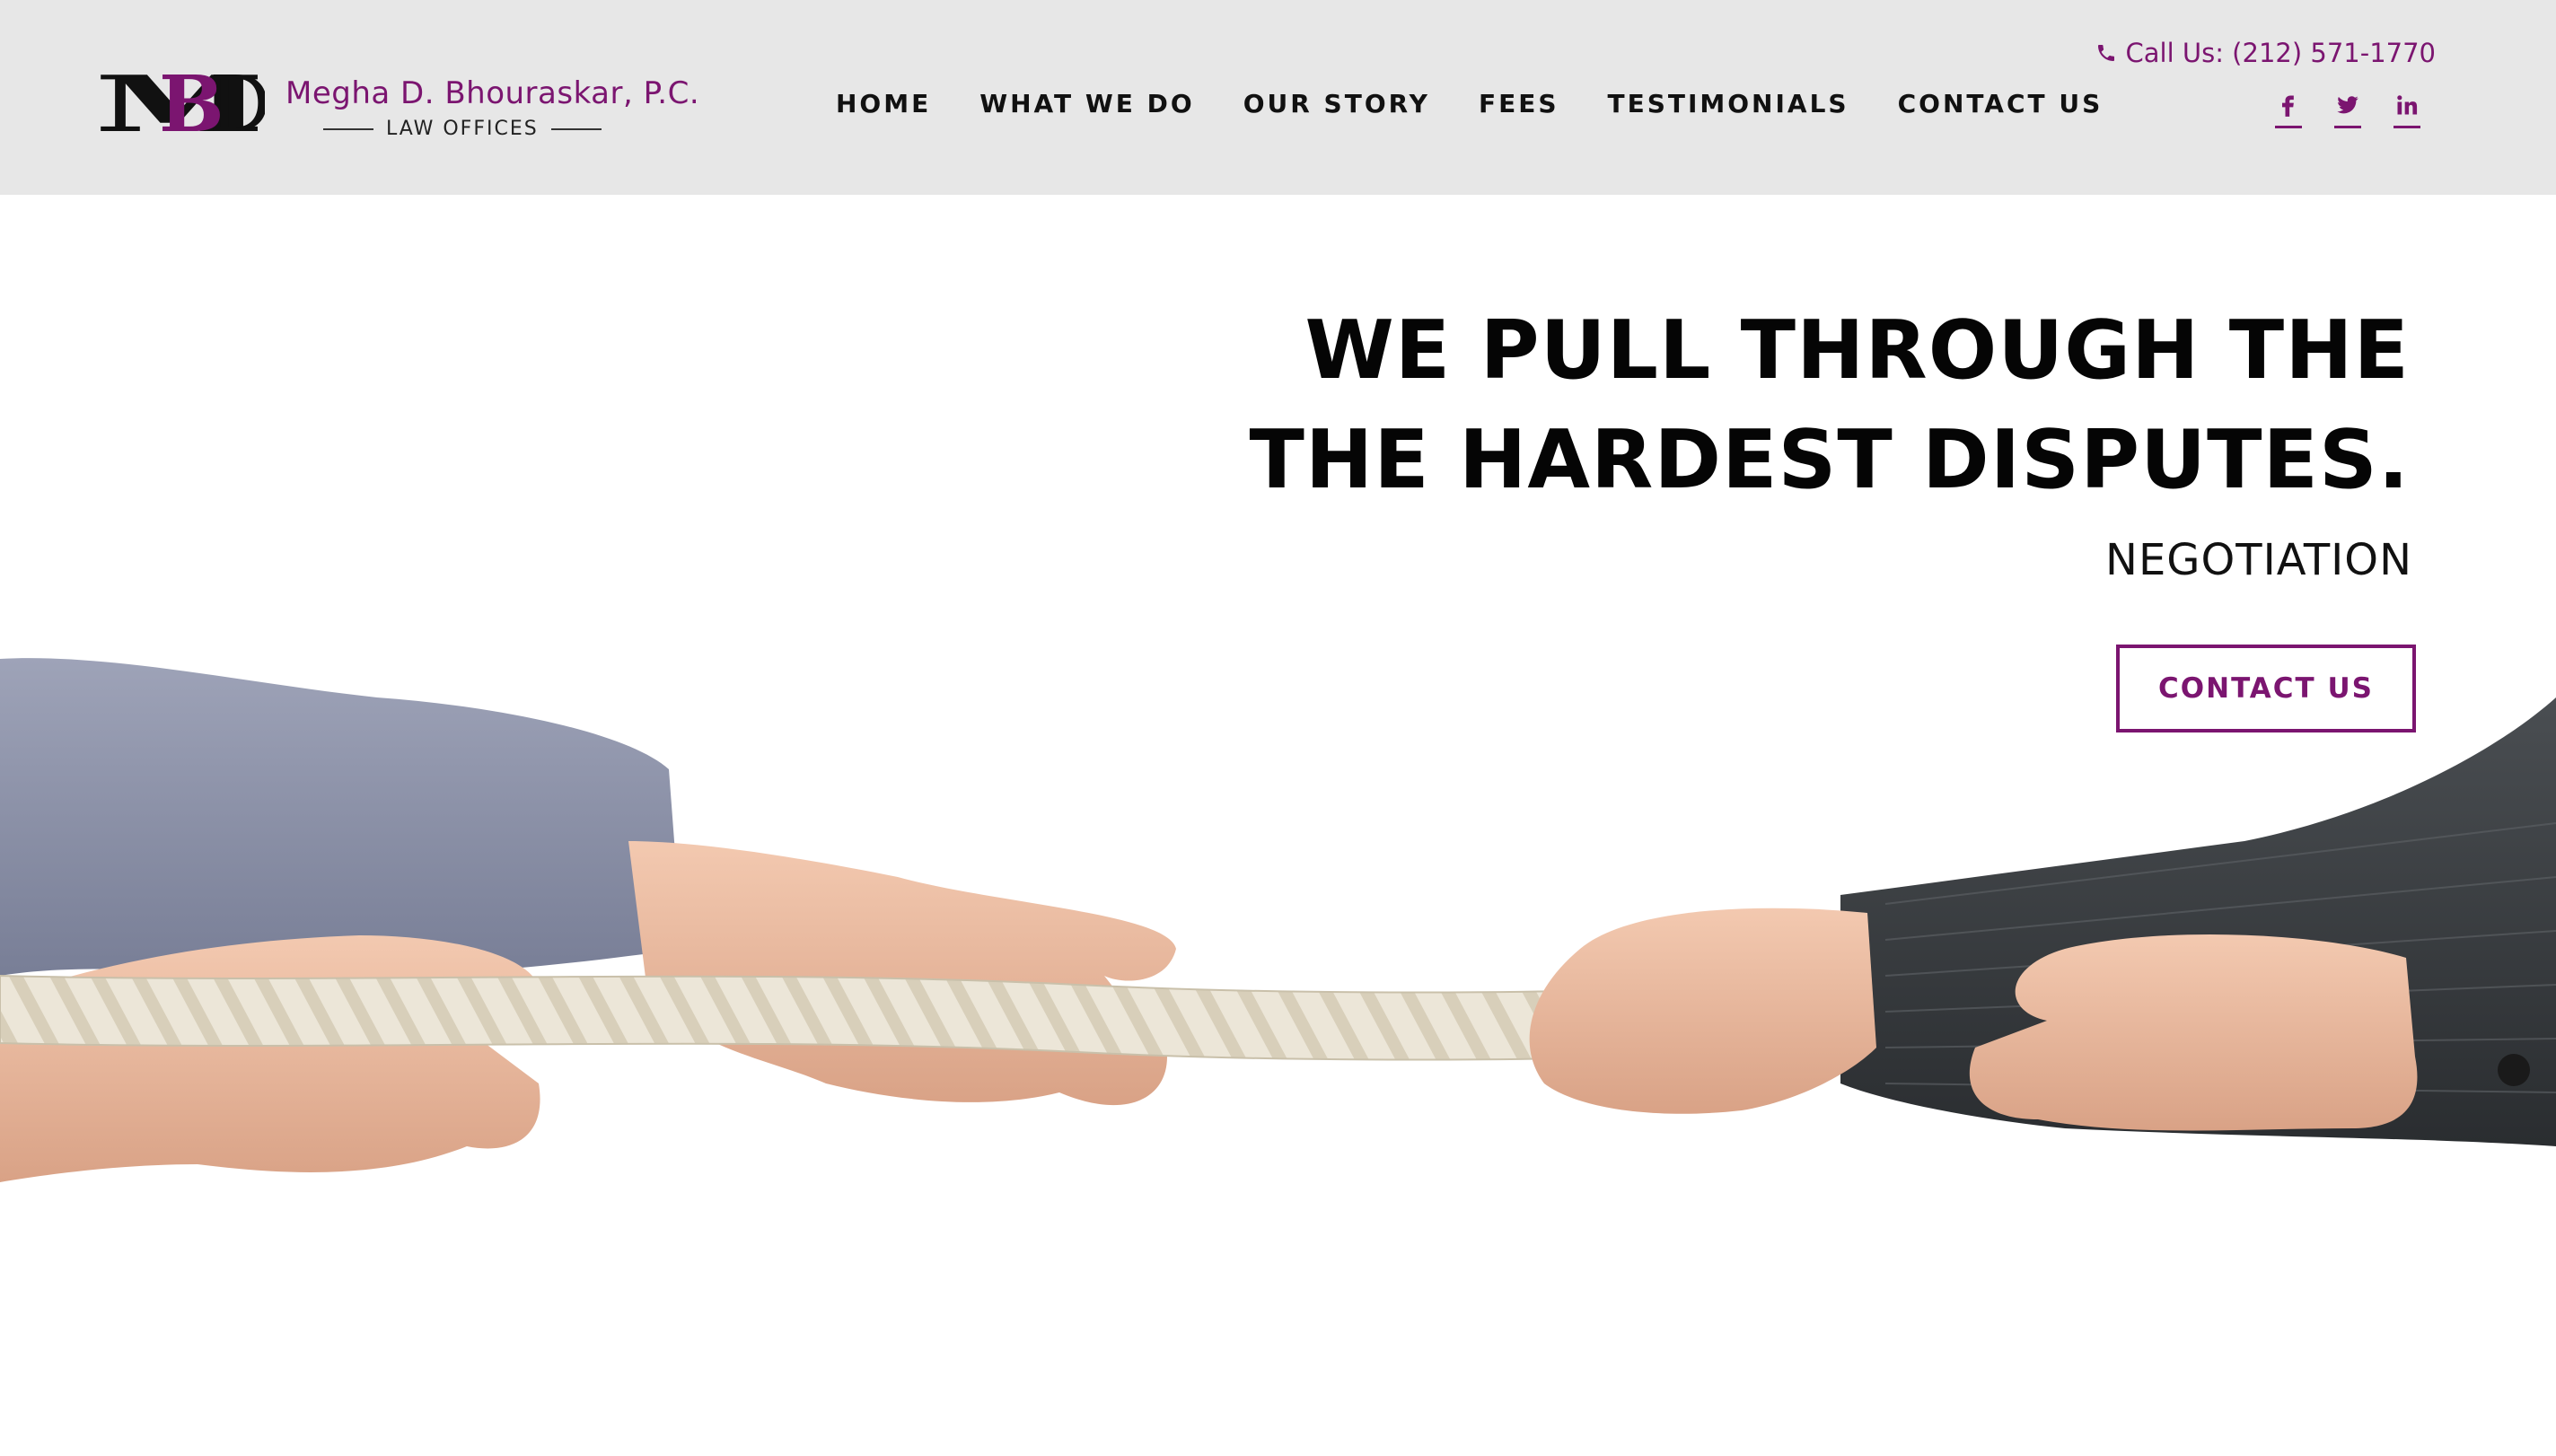  What do you see at coordinates (1829, 460) in the screenshot?
I see `hero-title-line-2: THE HARDEST DISPUTES.` at bounding box center [1829, 460].